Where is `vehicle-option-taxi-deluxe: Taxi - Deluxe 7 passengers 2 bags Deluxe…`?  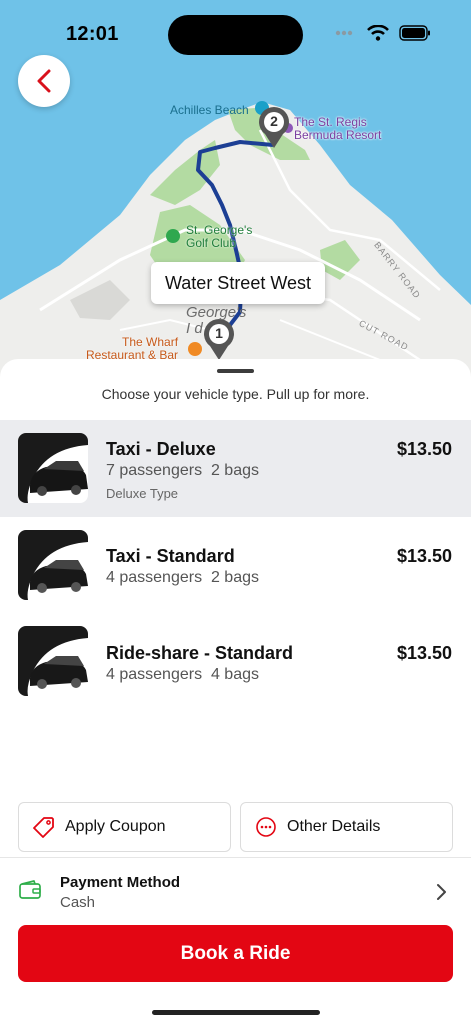 vehicle-option-taxi-deluxe: Taxi - Deluxe 7 passengers 2 bags Deluxe… is located at coordinates (235, 468).